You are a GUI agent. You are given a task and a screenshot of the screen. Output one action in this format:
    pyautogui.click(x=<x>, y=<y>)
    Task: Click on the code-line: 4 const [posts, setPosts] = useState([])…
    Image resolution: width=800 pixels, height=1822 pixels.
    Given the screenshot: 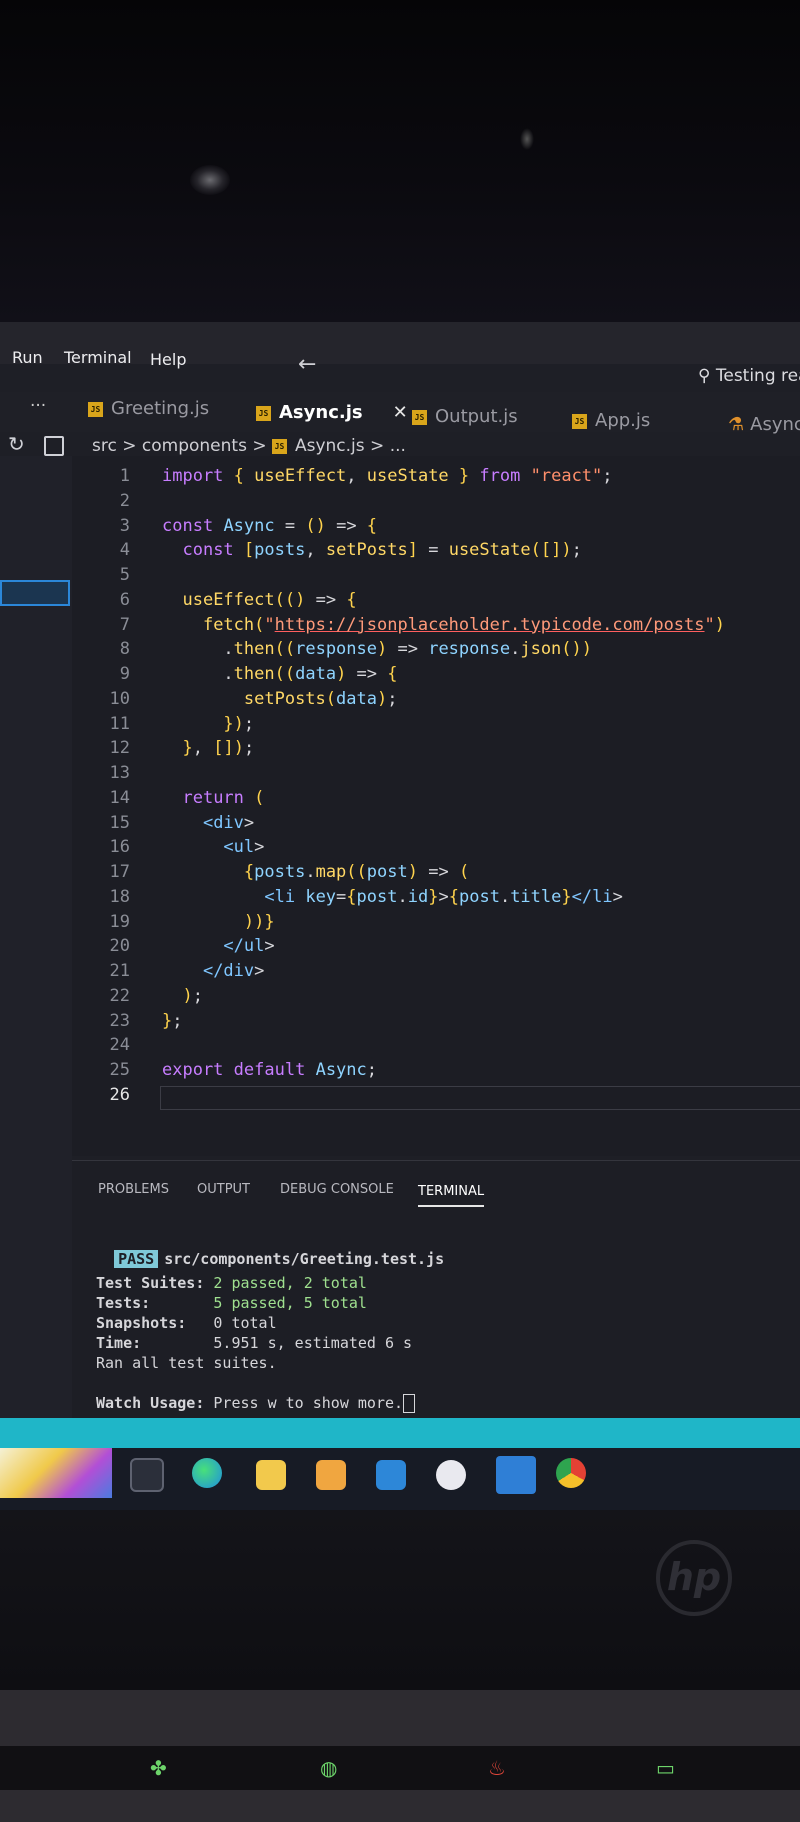 What is the action you would take?
    pyautogui.click(x=436, y=550)
    